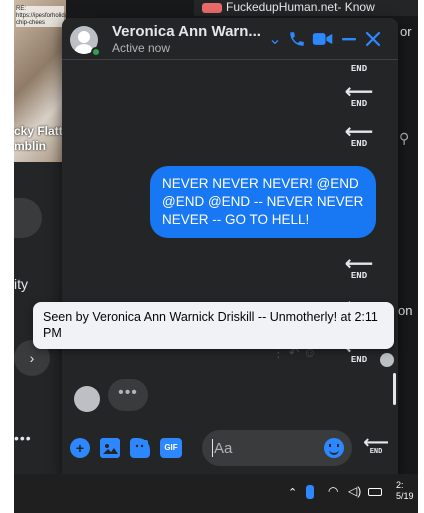 The image size is (424, 513). Describe the element at coordinates (23, 438) in the screenshot. I see `background-more-icon: •••` at that location.